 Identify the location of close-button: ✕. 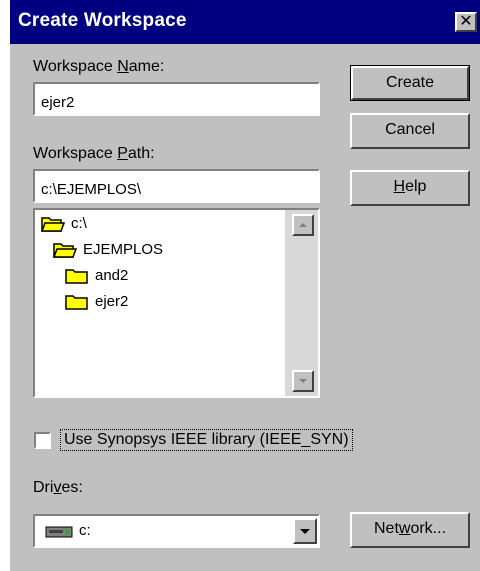
(466, 22).